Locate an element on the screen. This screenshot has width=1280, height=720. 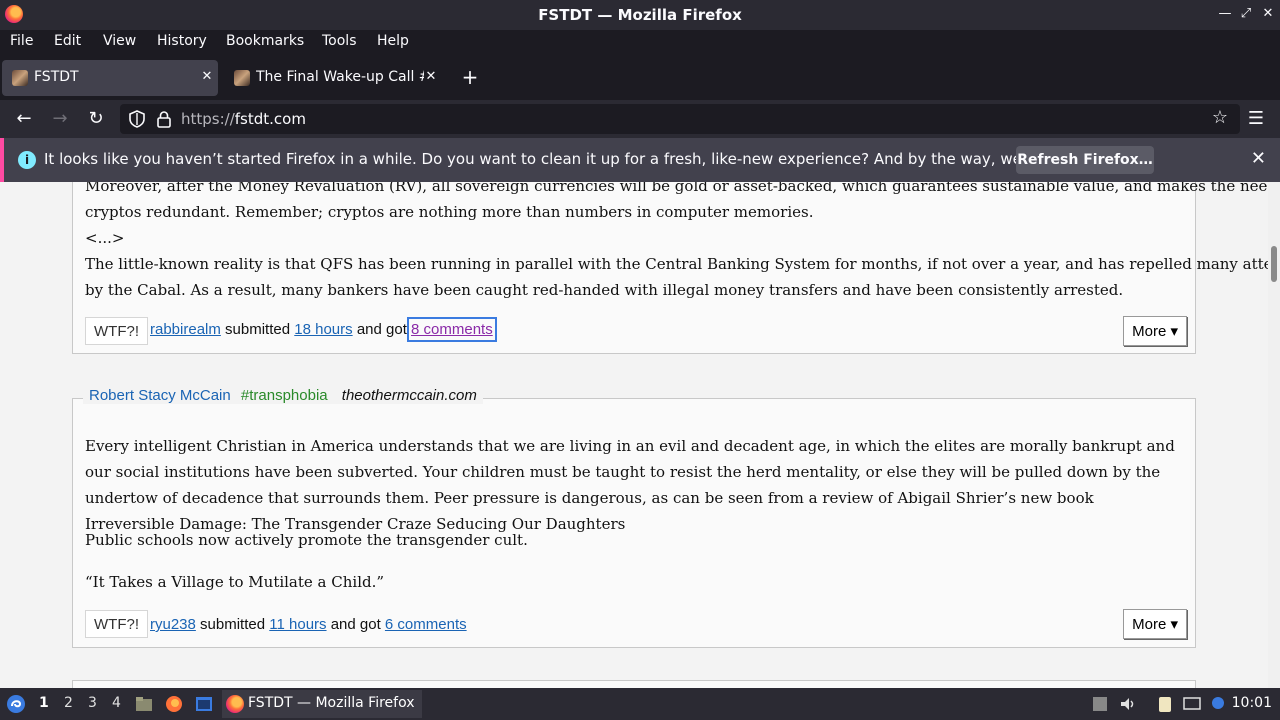
hamburger-menu-icon: ☰ is located at coordinates (1256, 119).